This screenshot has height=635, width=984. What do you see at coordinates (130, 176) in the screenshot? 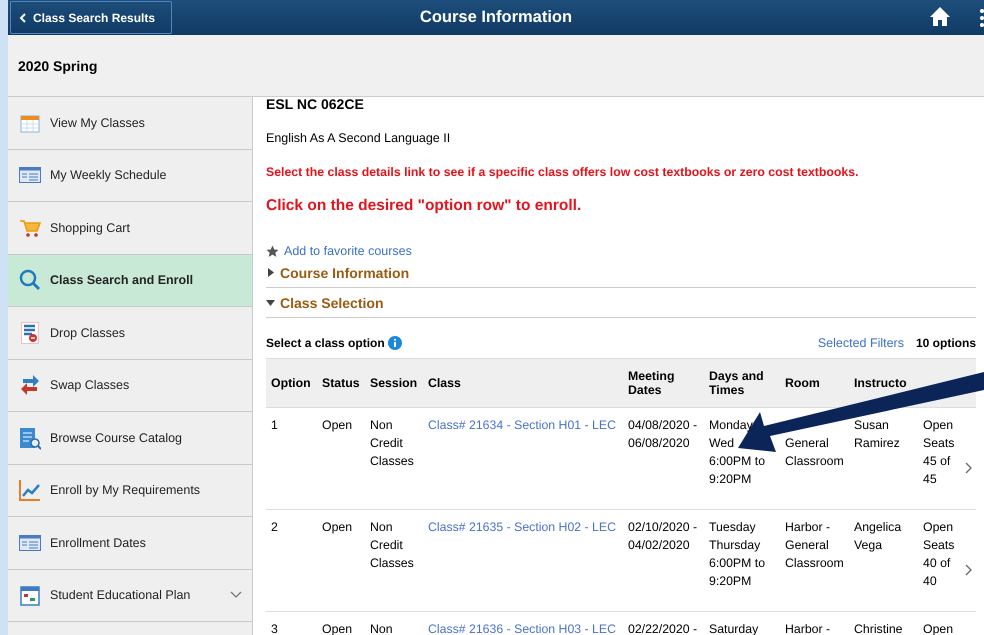
I see `sidebar-item: My Weekly Schedule` at bounding box center [130, 176].